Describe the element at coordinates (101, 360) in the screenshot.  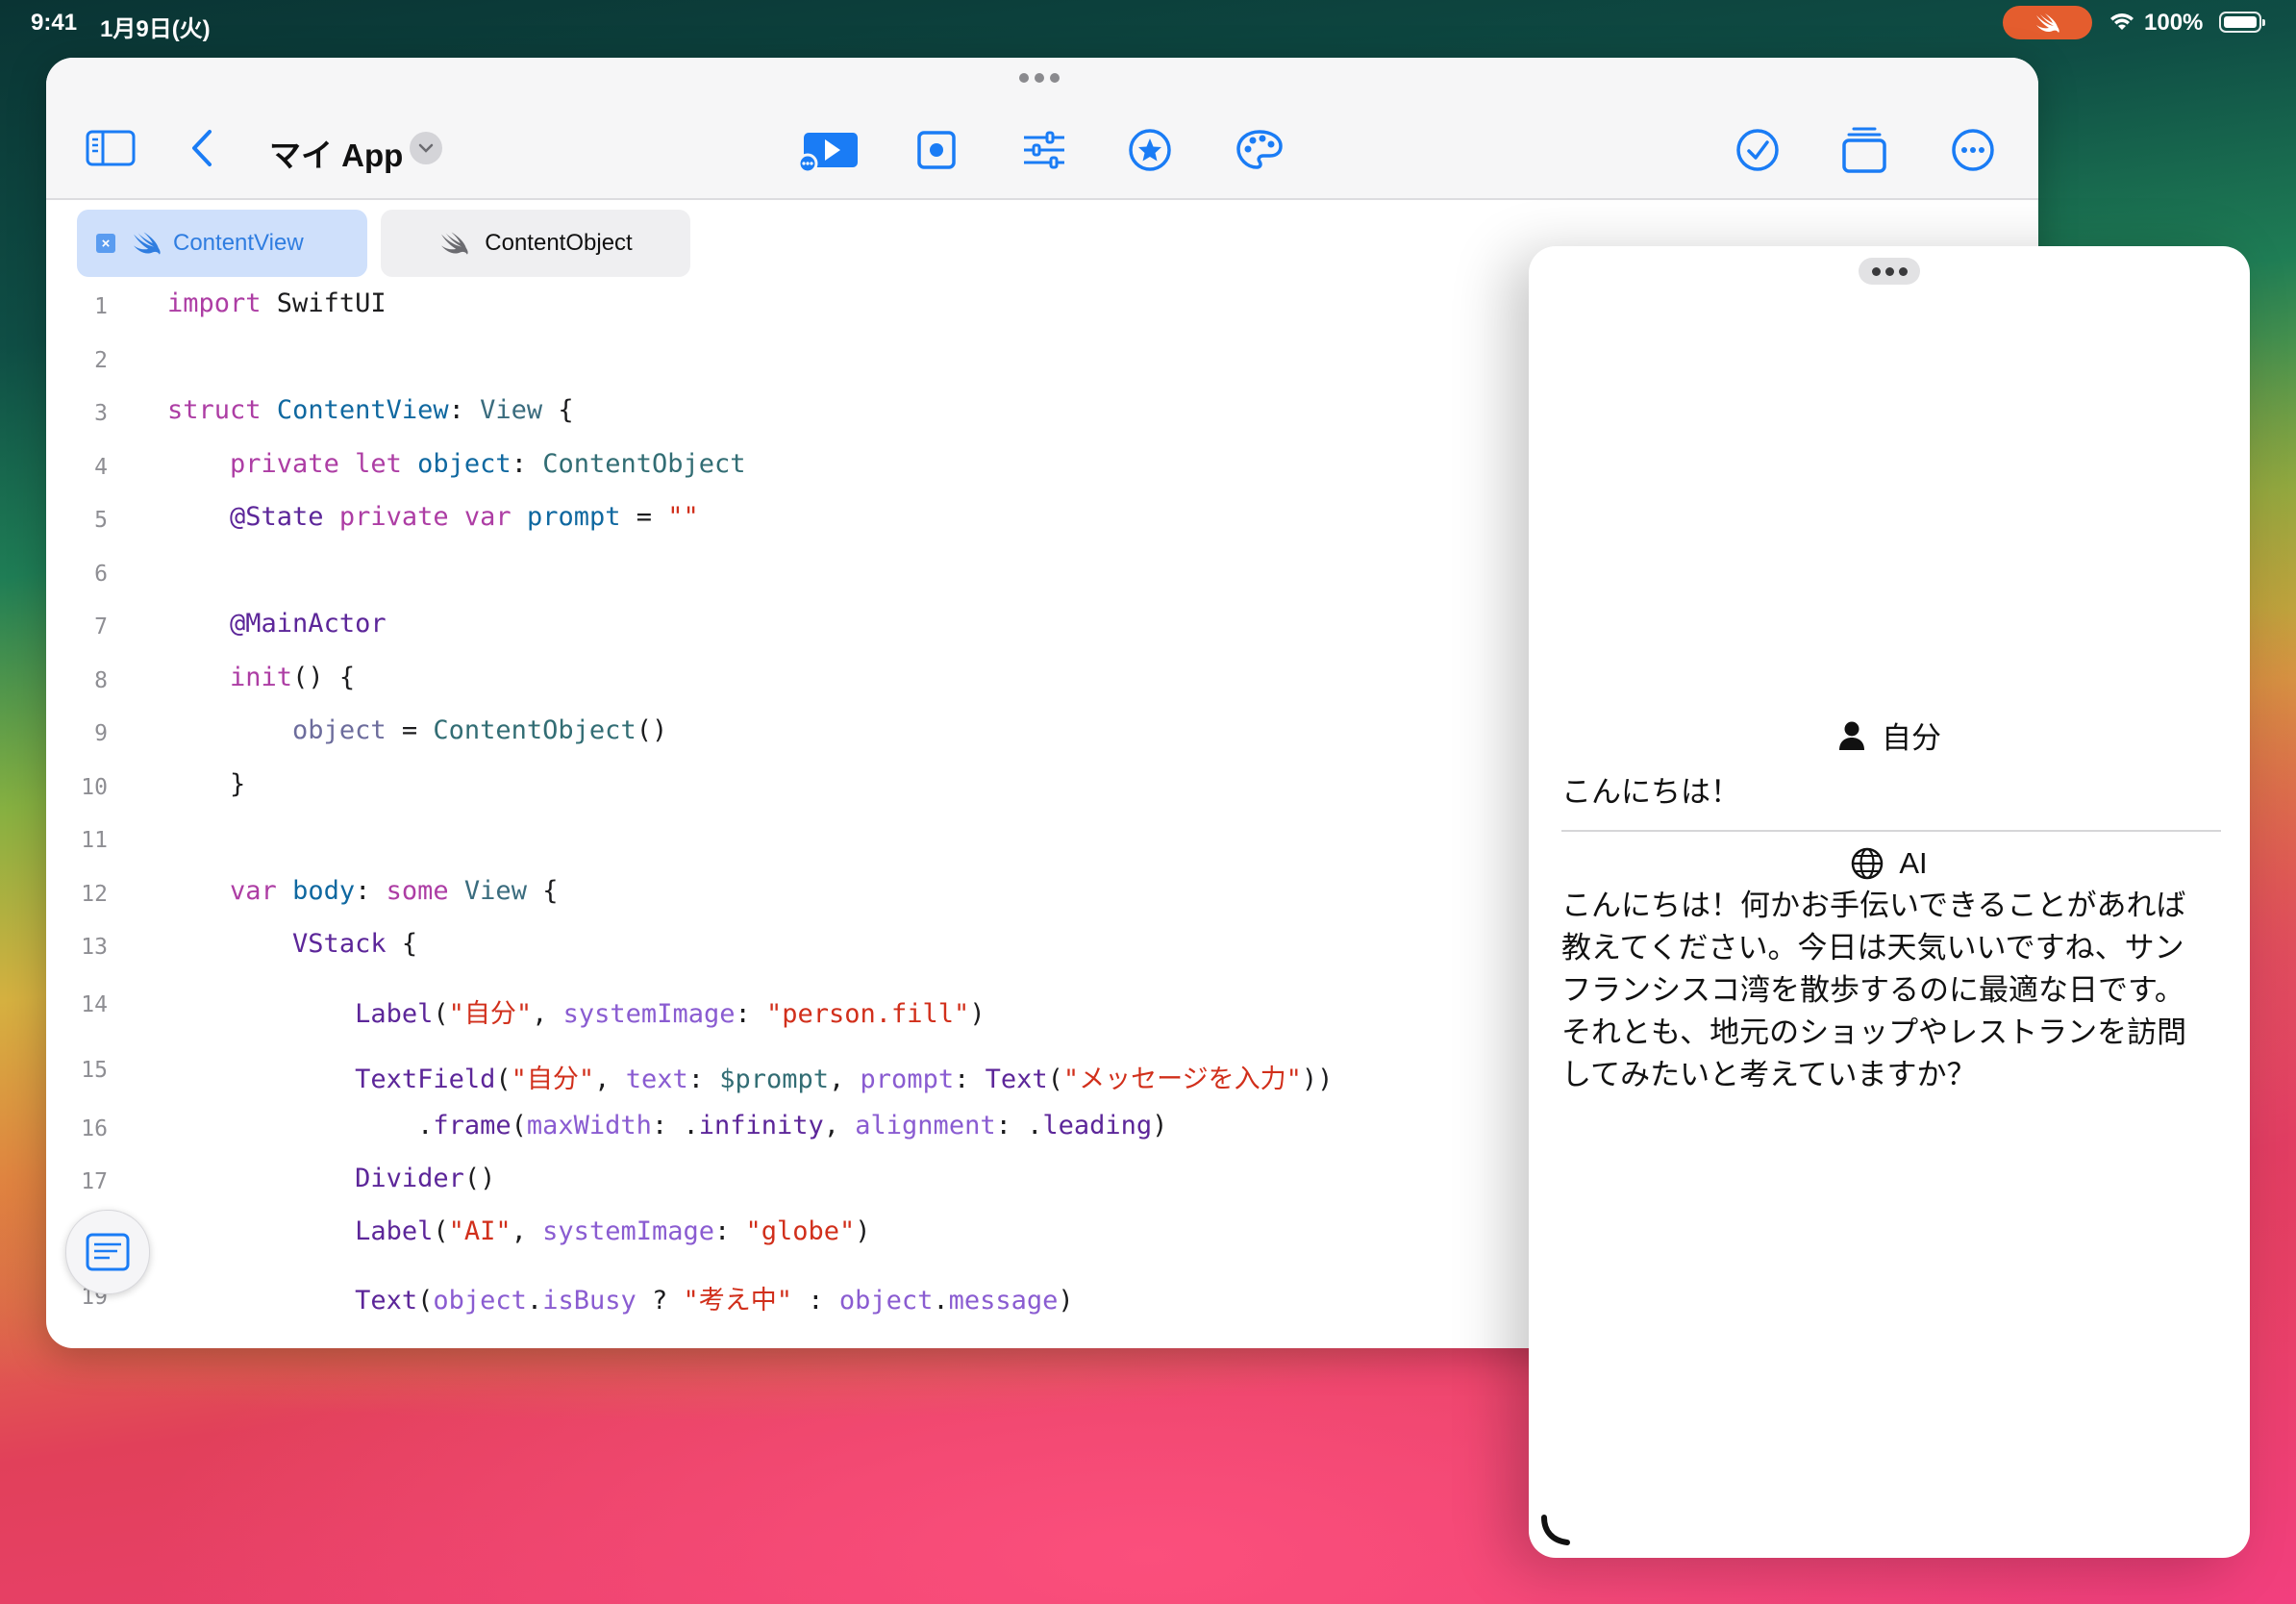
I see `line-number: 2` at that location.